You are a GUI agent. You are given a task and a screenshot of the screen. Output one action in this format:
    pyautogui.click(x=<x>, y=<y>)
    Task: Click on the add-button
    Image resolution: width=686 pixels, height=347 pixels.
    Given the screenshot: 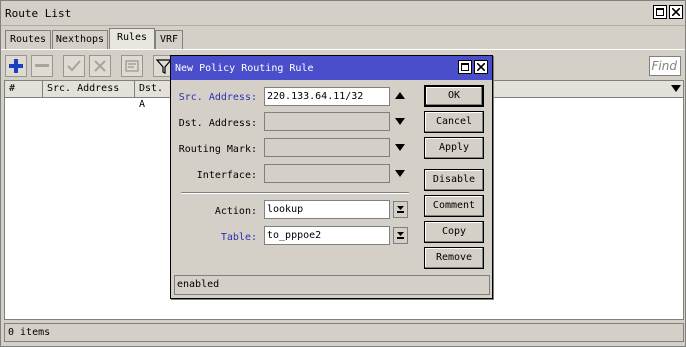 What is the action you would take?
    pyautogui.click(x=16, y=66)
    